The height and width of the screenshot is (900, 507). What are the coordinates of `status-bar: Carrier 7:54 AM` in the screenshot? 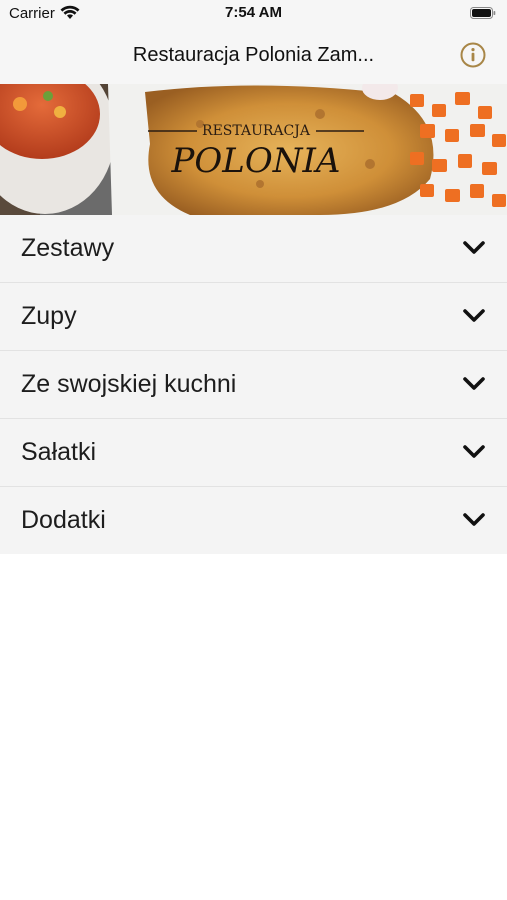 It's located at (253, 13).